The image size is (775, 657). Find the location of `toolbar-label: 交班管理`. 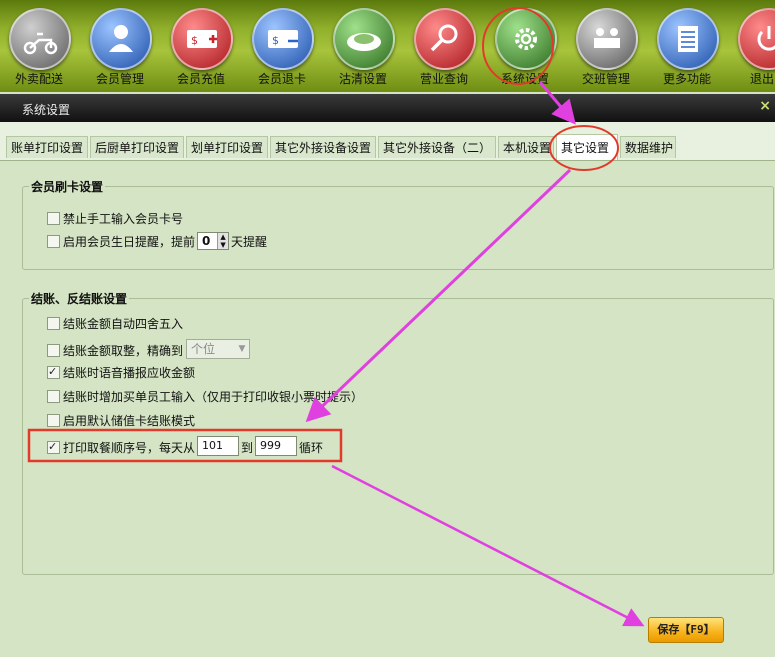

toolbar-label: 交班管理 is located at coordinates (605, 79).